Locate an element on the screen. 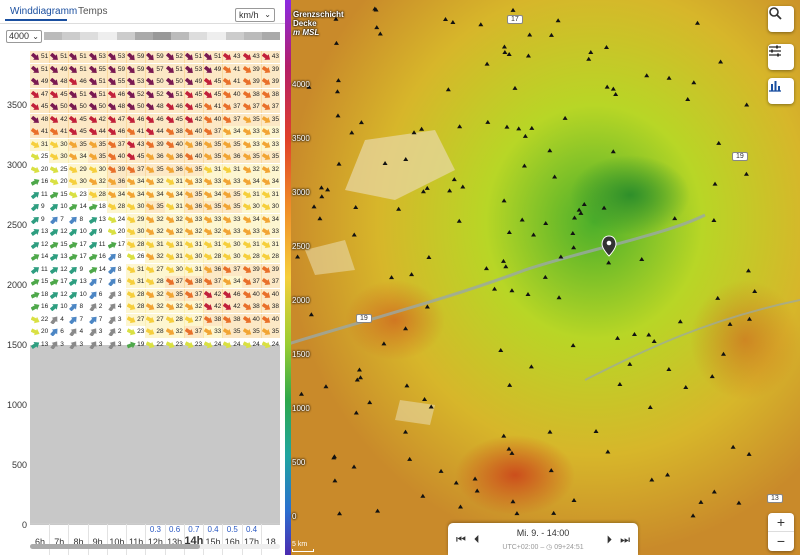  hour-column-label: 0.4 17h is located at coordinates (252, 539).